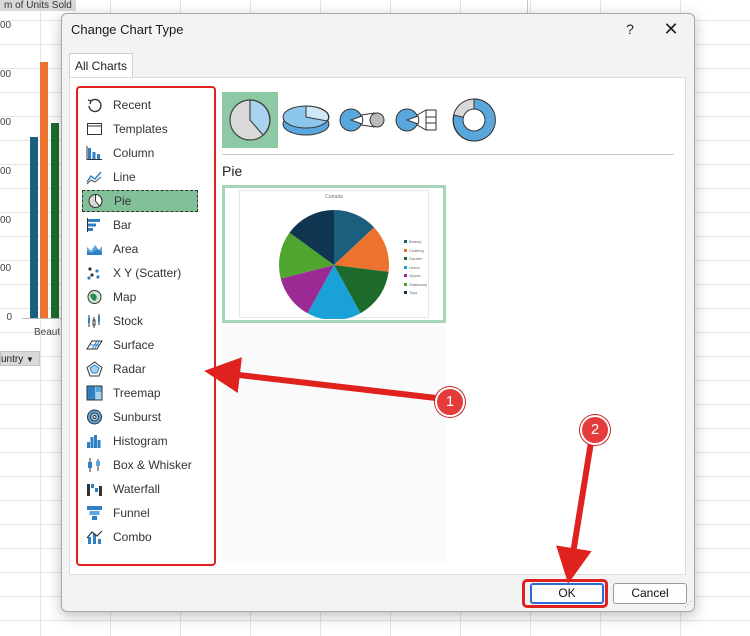 This screenshot has width=750, height=636. I want to click on bar-of-pie-subtype-icon, so click(416, 120).